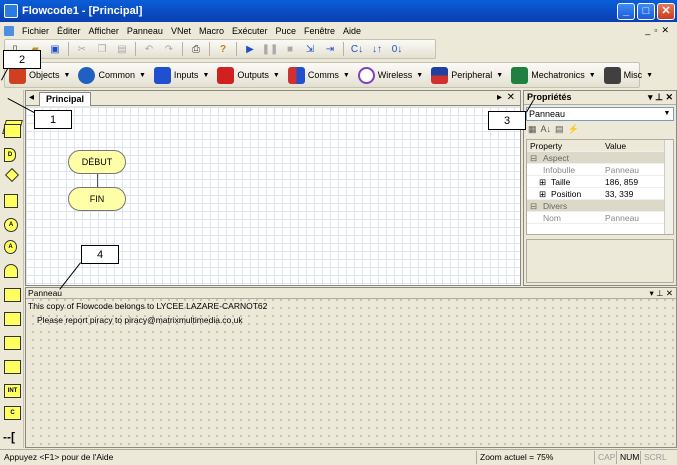  I want to click on panel-header: Panneau ▾ ⊥ ✕, so click(351, 293).